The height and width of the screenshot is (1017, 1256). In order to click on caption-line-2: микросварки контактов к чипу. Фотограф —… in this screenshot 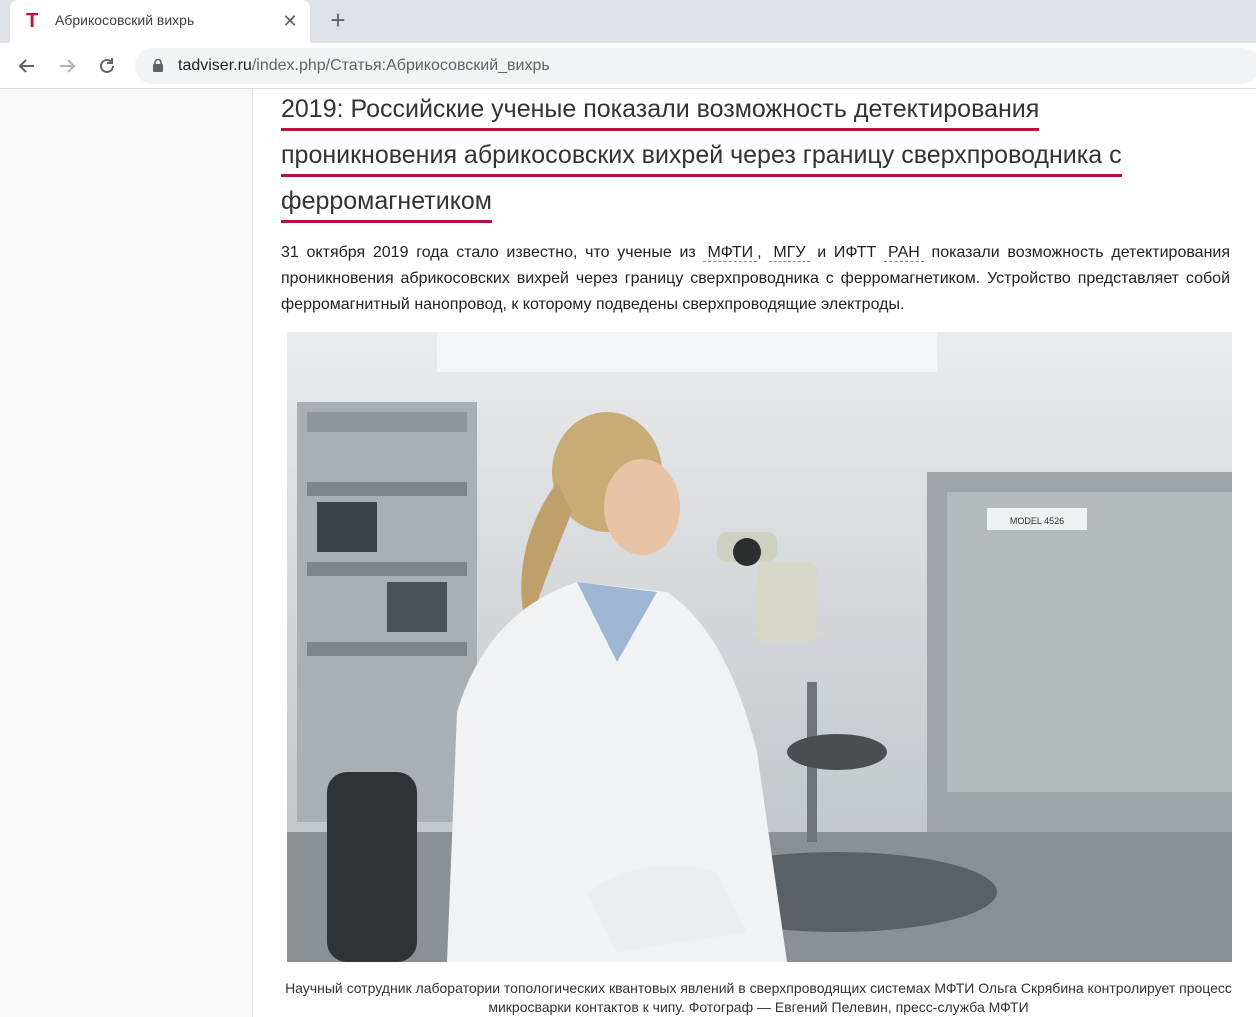, I will do `click(758, 1007)`.